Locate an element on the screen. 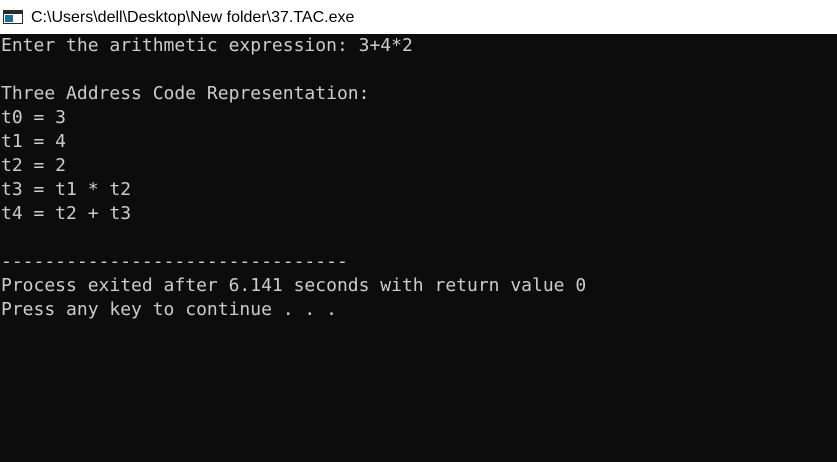  console-line: t0 = 3 is located at coordinates (34, 117).